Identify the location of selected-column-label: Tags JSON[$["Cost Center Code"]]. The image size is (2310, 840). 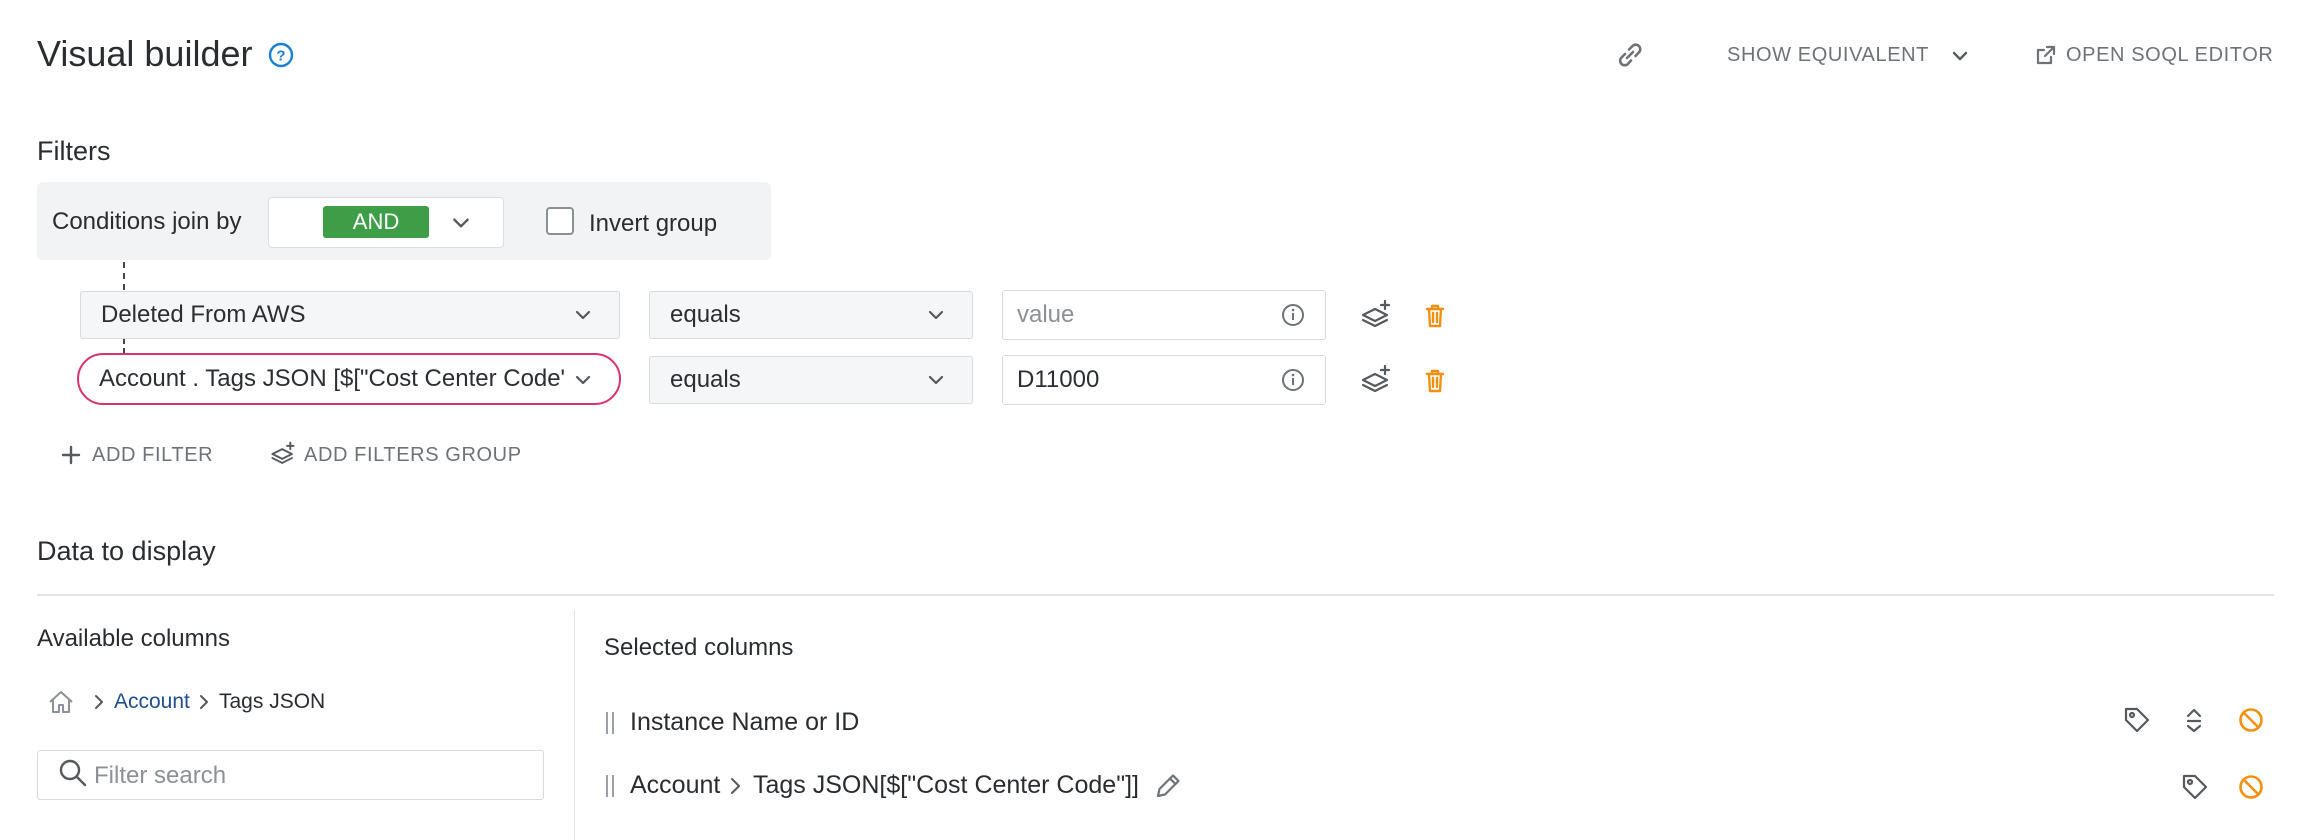
(946, 785).